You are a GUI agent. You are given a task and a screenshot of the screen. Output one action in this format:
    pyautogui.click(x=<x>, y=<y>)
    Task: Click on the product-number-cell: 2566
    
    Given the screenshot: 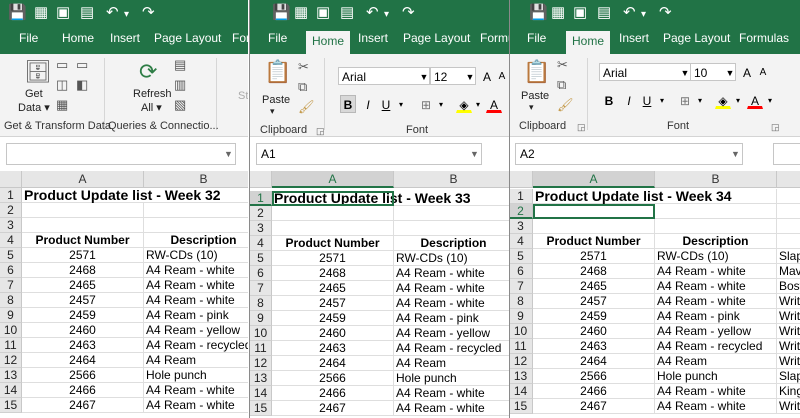 What is the action you would take?
    pyautogui.click(x=333, y=378)
    